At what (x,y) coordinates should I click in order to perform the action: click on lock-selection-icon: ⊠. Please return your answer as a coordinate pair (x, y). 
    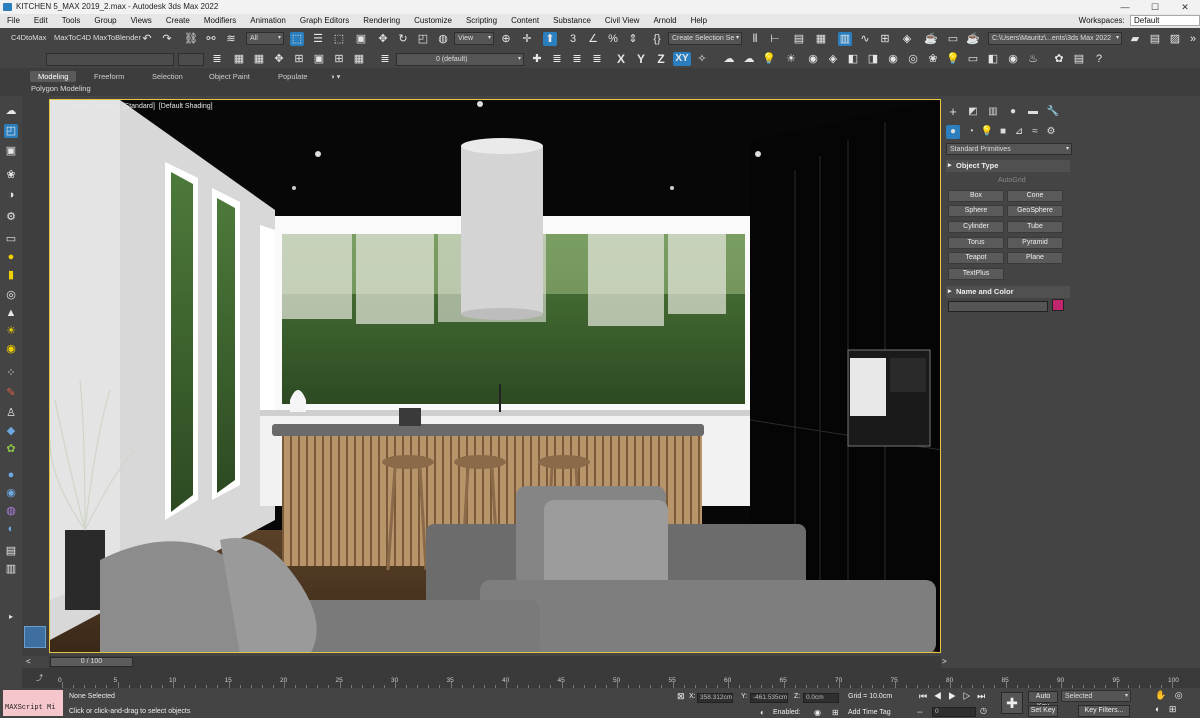
    Looking at the image, I should click on (681, 696).